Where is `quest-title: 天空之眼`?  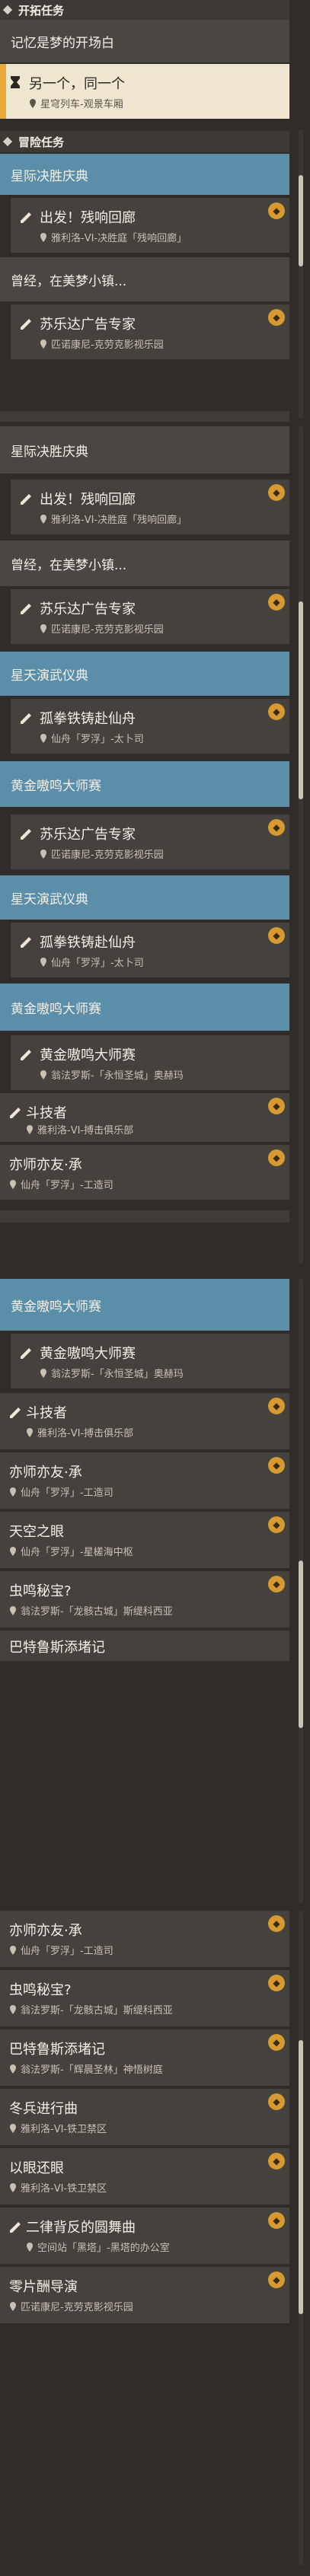 quest-title: 天空之眼 is located at coordinates (36, 1532).